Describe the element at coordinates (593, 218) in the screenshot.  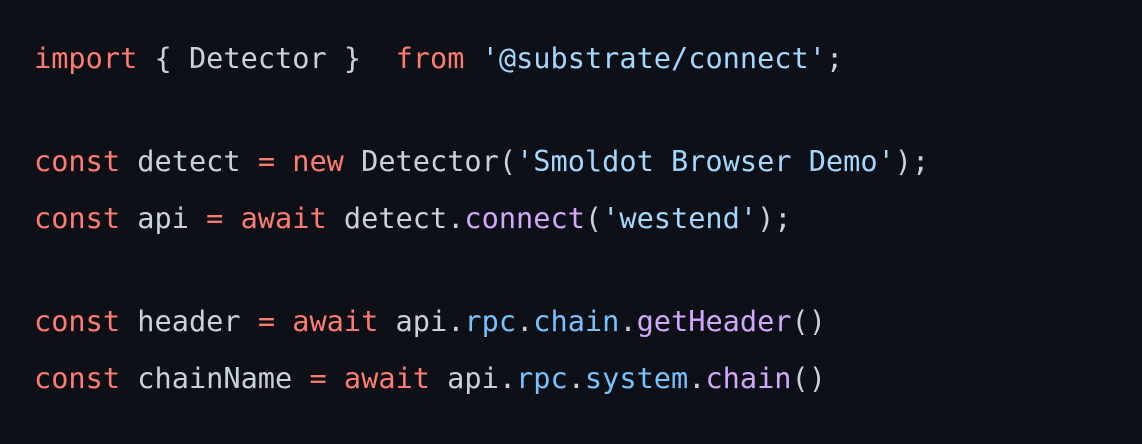
I see `code-token: (` at that location.